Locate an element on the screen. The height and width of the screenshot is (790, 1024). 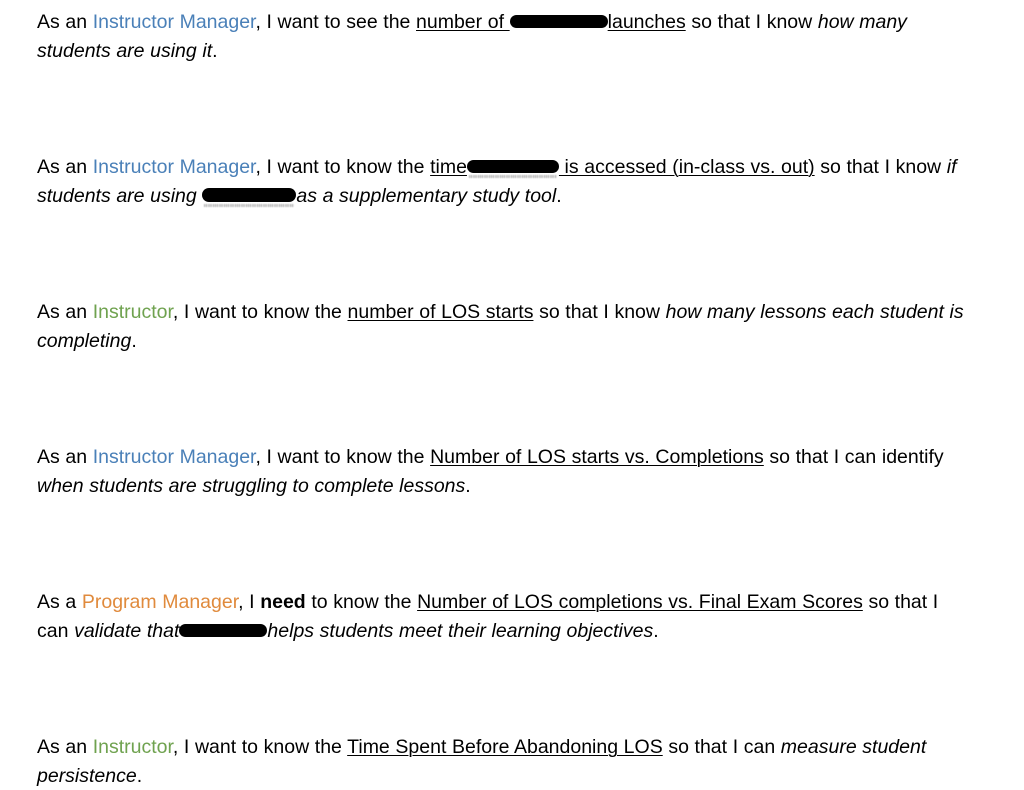
story-connector: , I is located at coordinates (249, 602).